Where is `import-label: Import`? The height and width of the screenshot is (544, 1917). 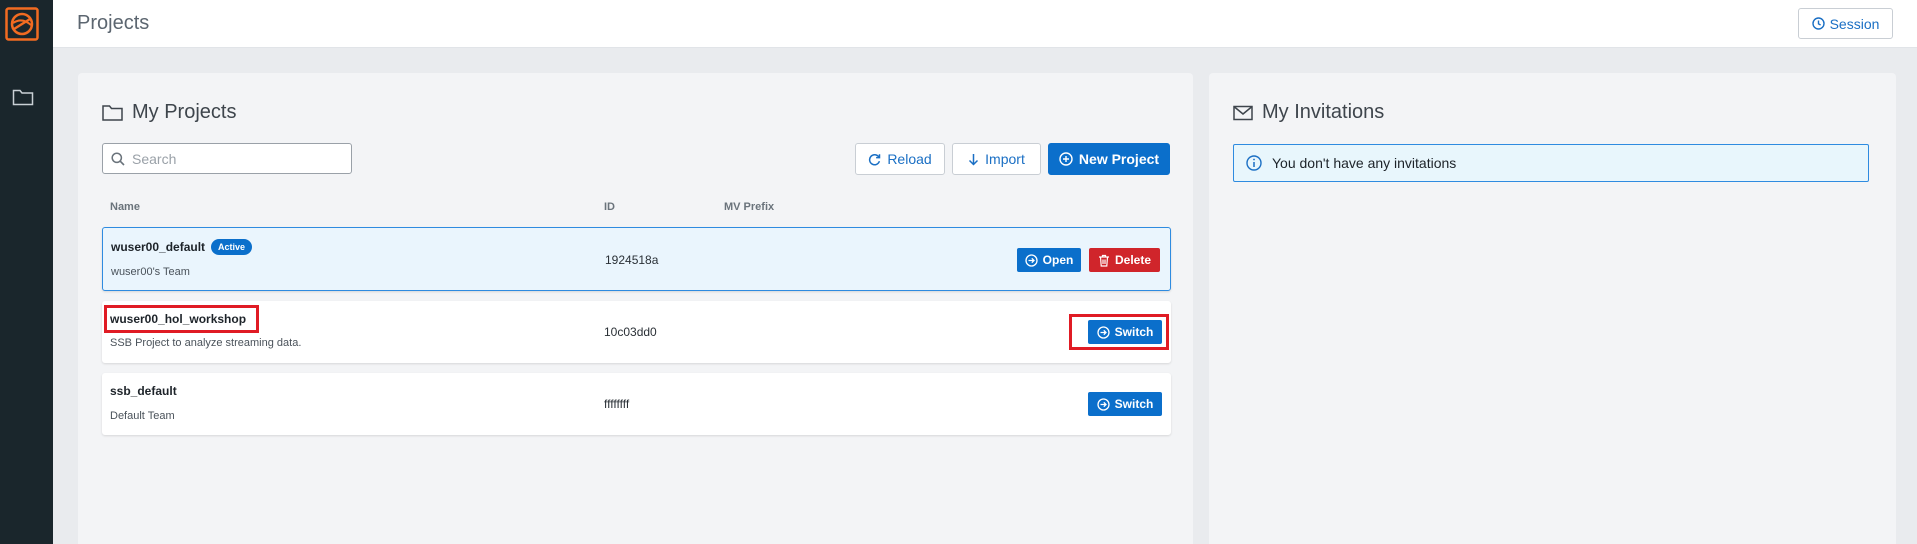 import-label: Import is located at coordinates (1005, 159).